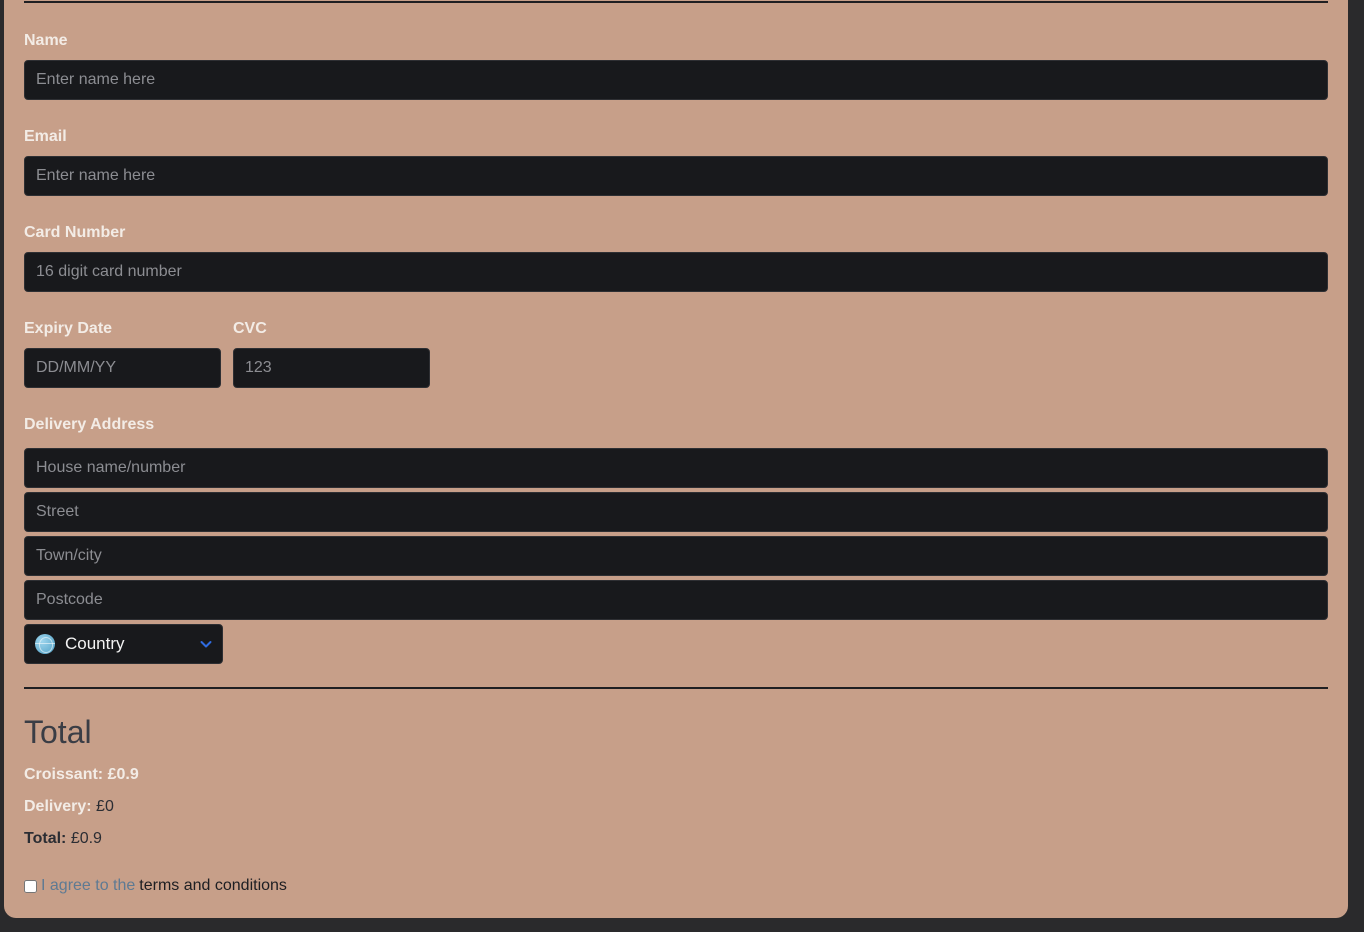 This screenshot has width=1364, height=932. I want to click on terms-checkbox, so click(30, 886).